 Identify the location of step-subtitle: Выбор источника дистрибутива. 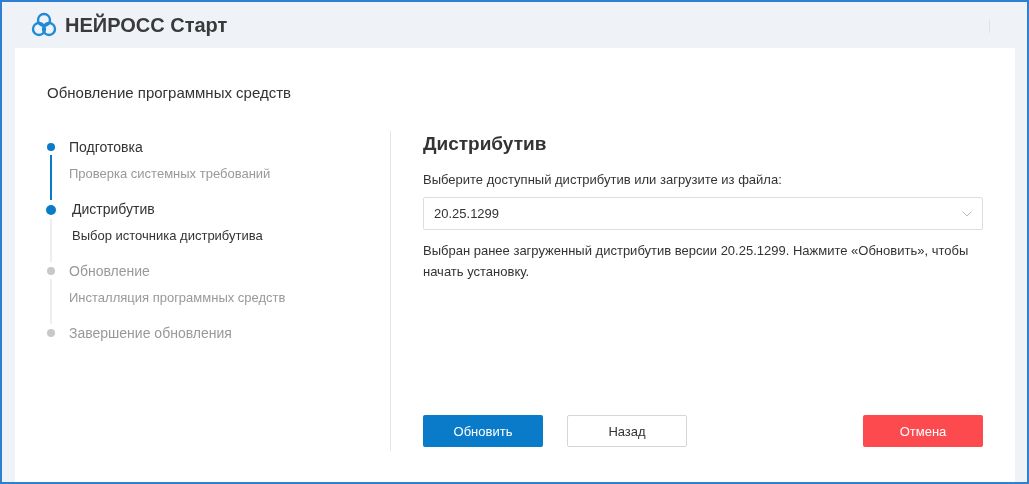
(167, 235).